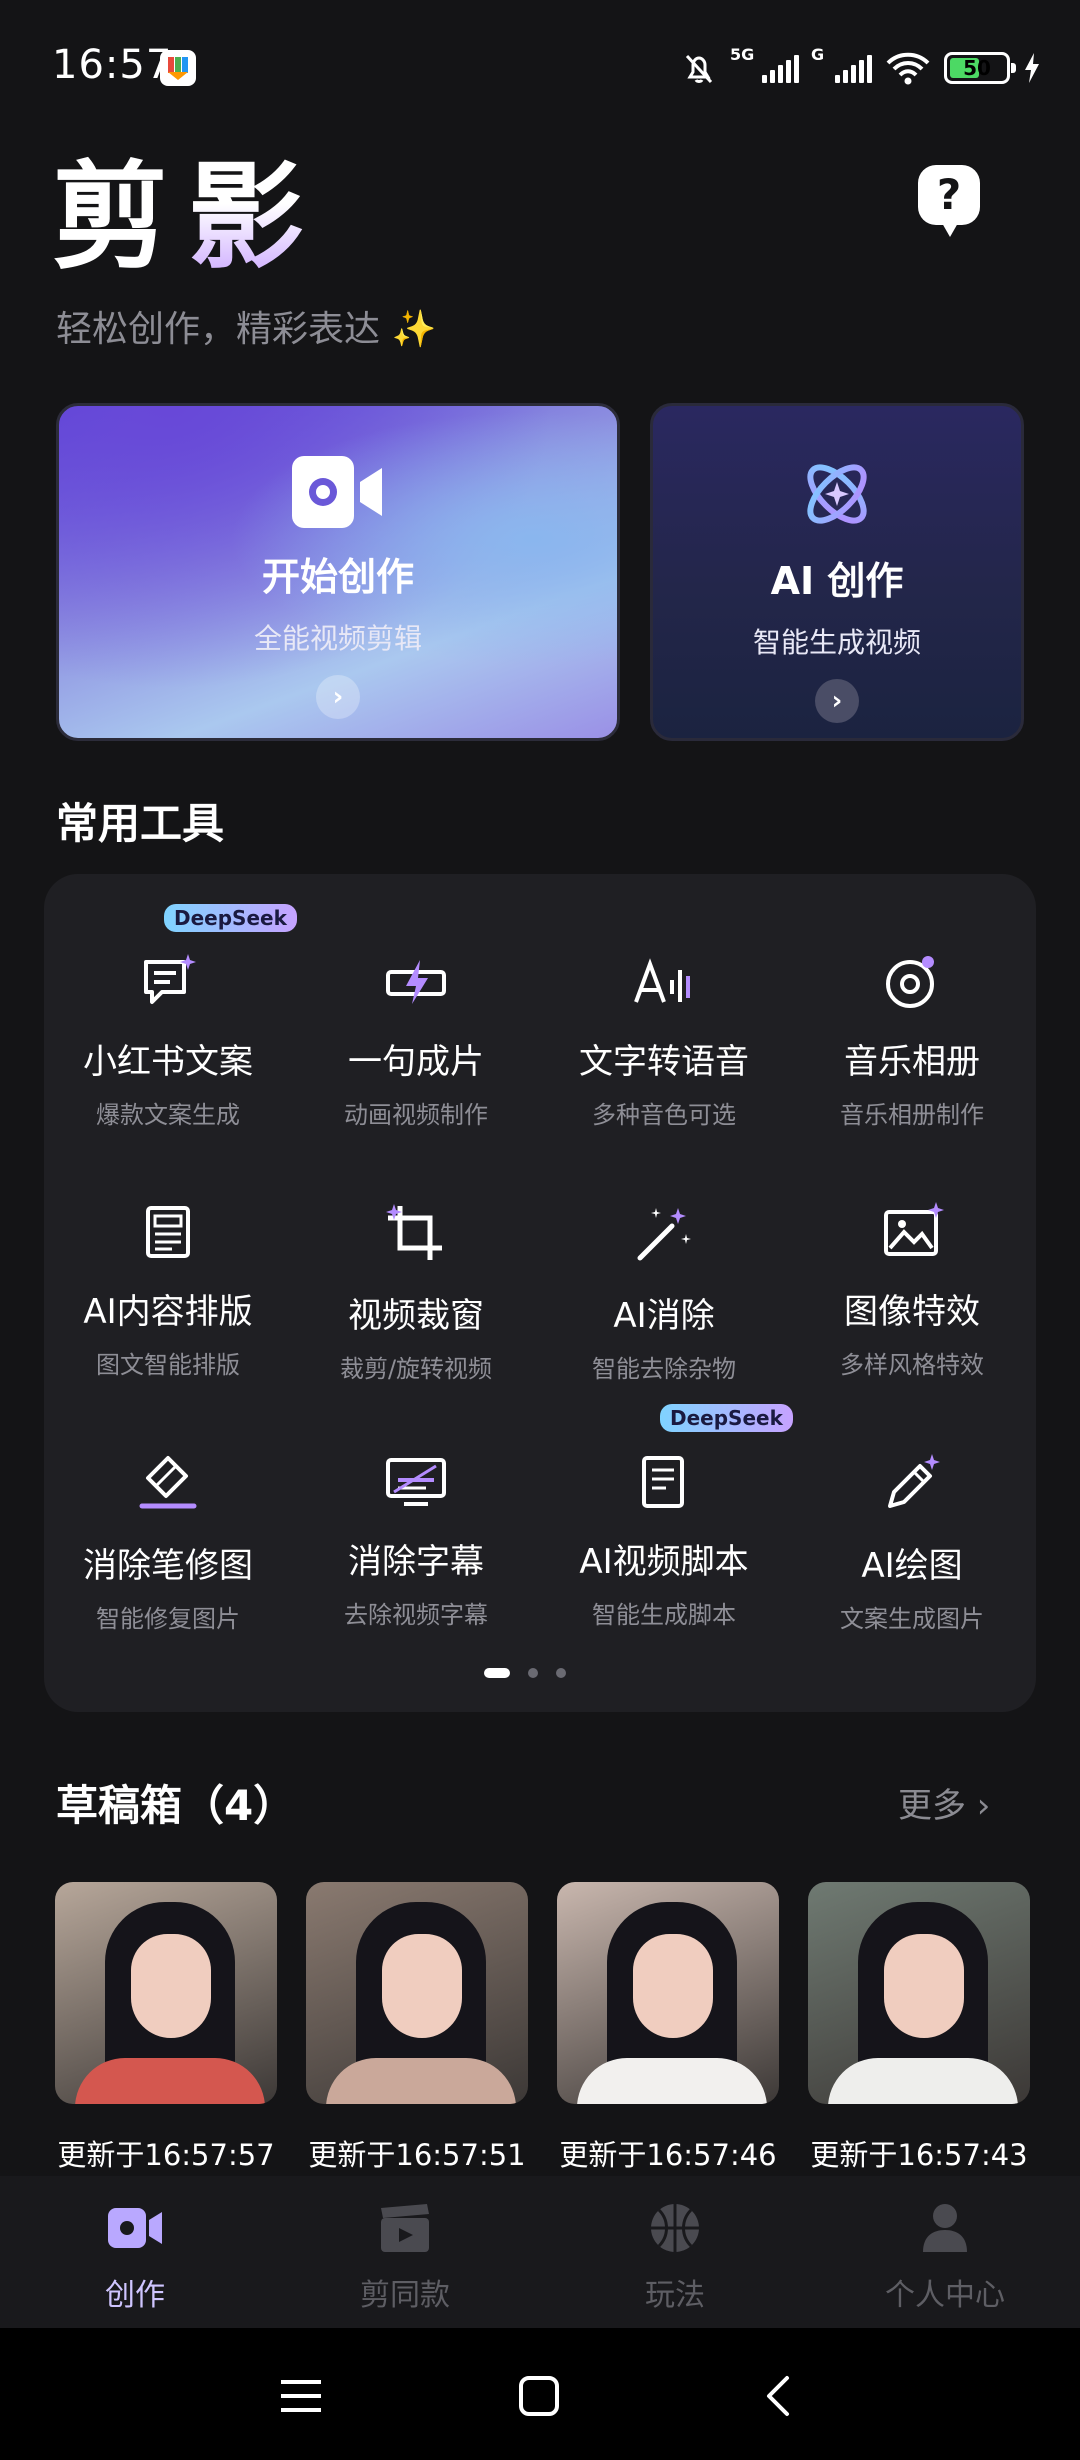  What do you see at coordinates (417, 2155) in the screenshot?
I see `draft-updated-time: 更新于16:57:51` at bounding box center [417, 2155].